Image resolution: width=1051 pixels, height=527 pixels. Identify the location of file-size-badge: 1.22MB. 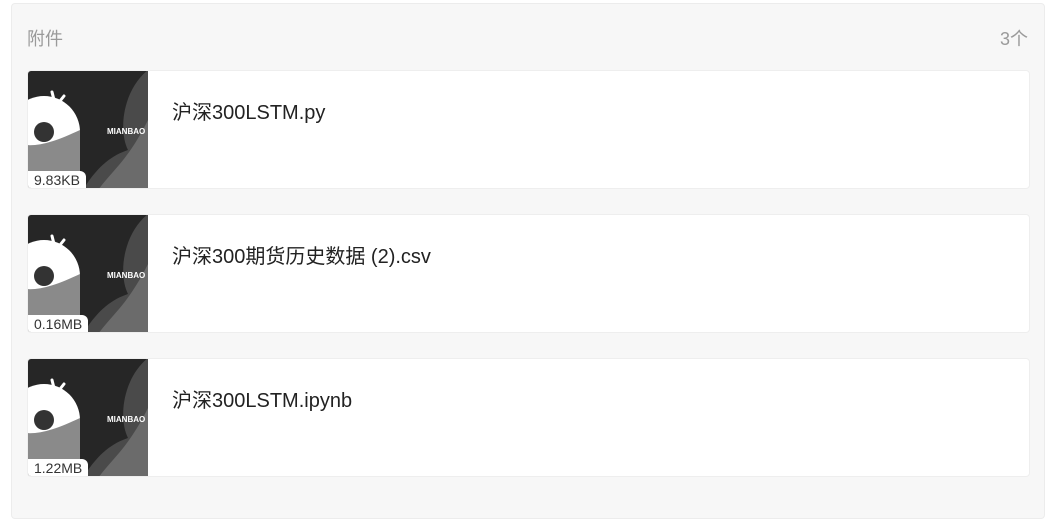
(58, 467).